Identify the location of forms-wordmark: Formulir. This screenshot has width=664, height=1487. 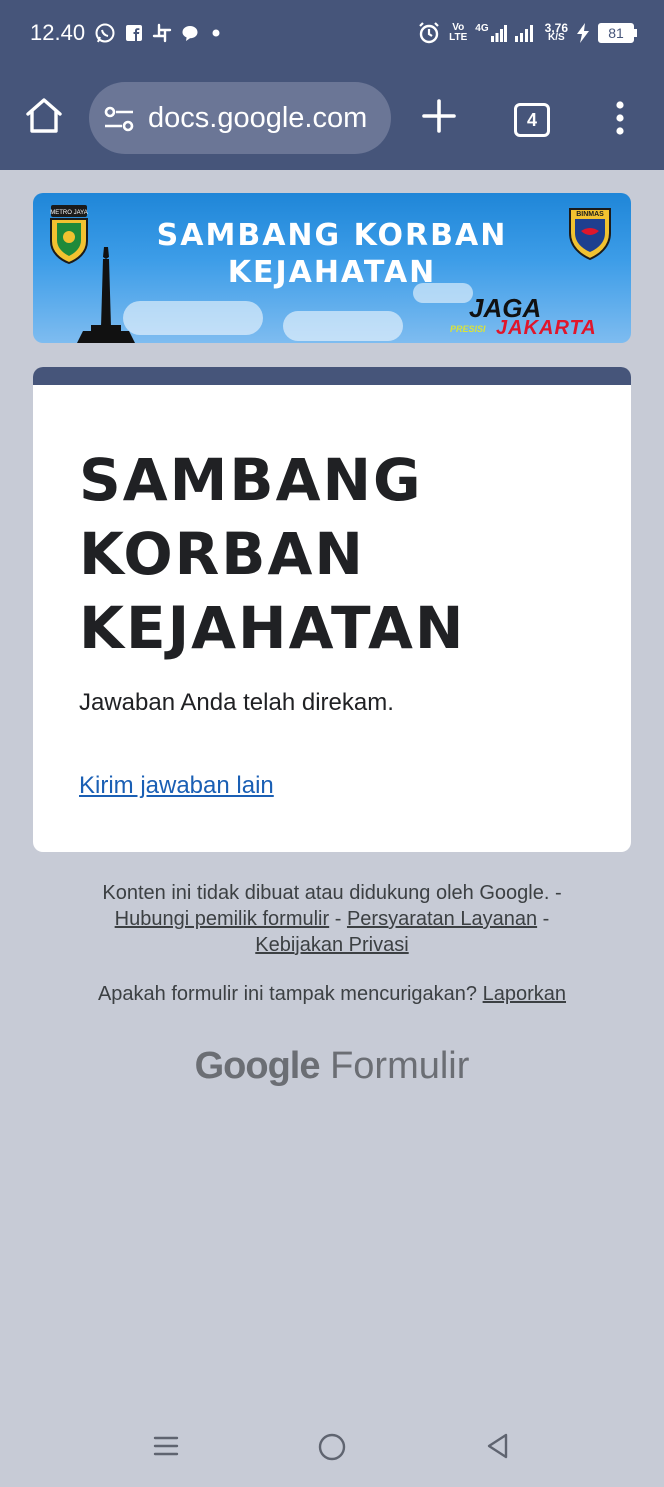
(400, 1066).